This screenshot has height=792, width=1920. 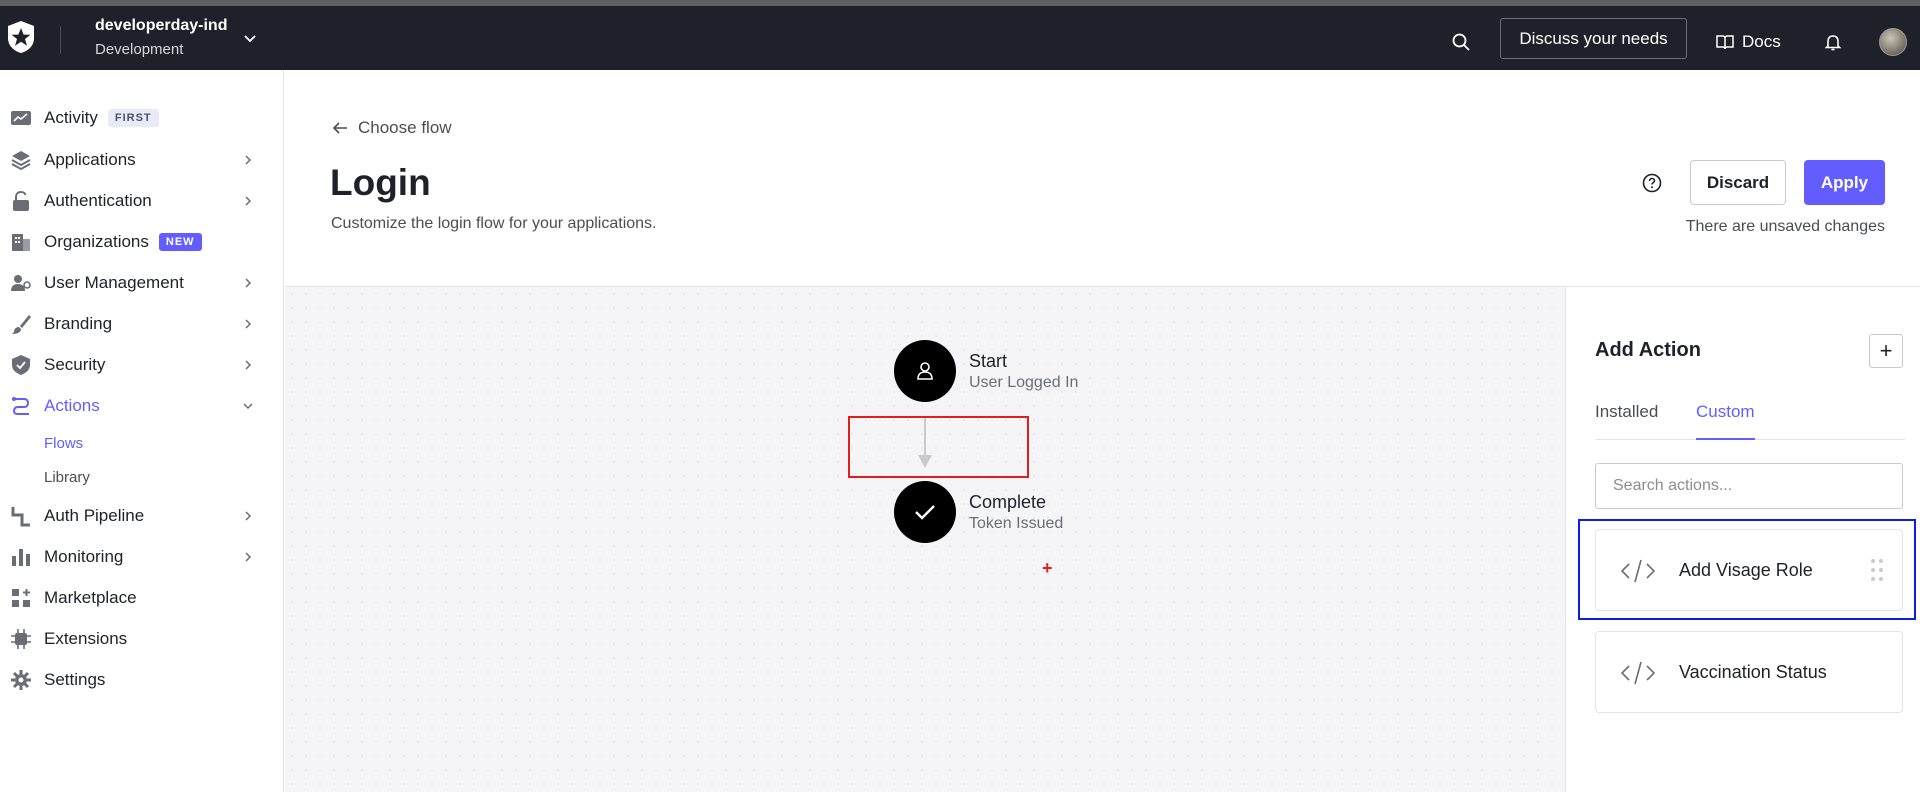 I want to click on discuss-needs-button: Discuss your needs, so click(x=1593, y=38).